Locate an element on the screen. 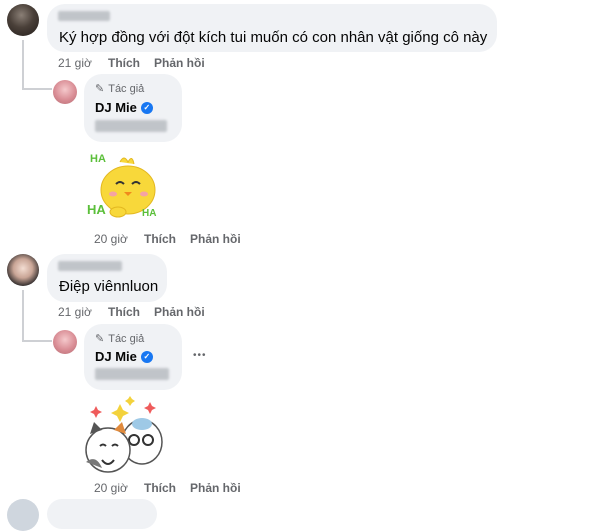  next-commenter-avatar is located at coordinates (23, 515).